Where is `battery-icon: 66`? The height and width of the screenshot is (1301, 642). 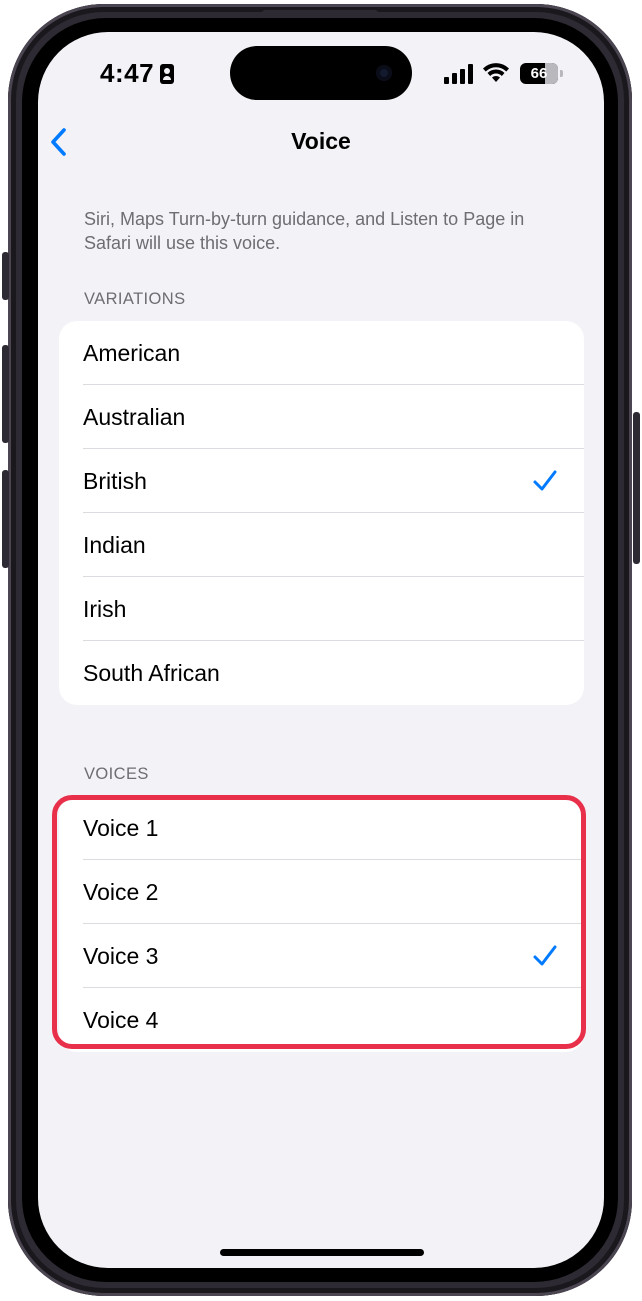
battery-icon: 66 is located at coordinates (539, 73).